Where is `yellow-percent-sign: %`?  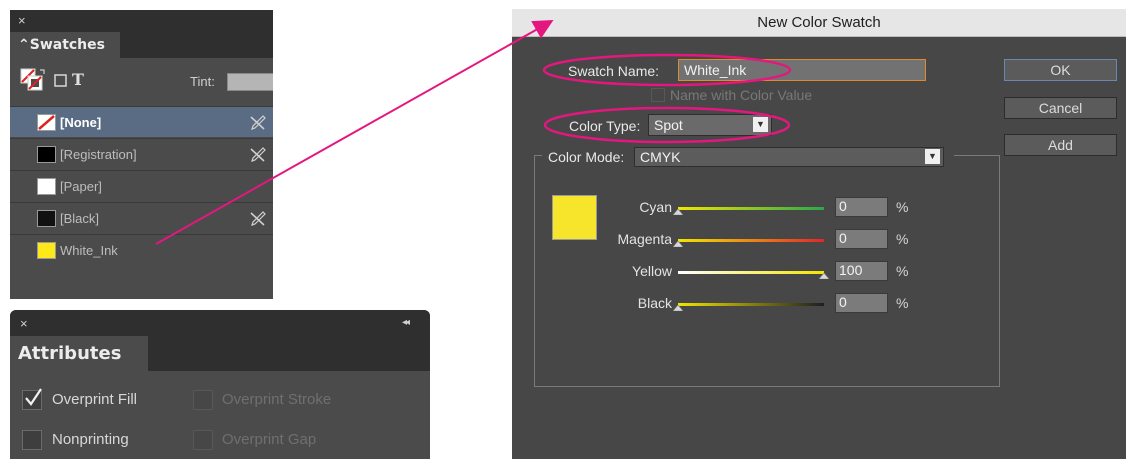
yellow-percent-sign: % is located at coordinates (902, 271).